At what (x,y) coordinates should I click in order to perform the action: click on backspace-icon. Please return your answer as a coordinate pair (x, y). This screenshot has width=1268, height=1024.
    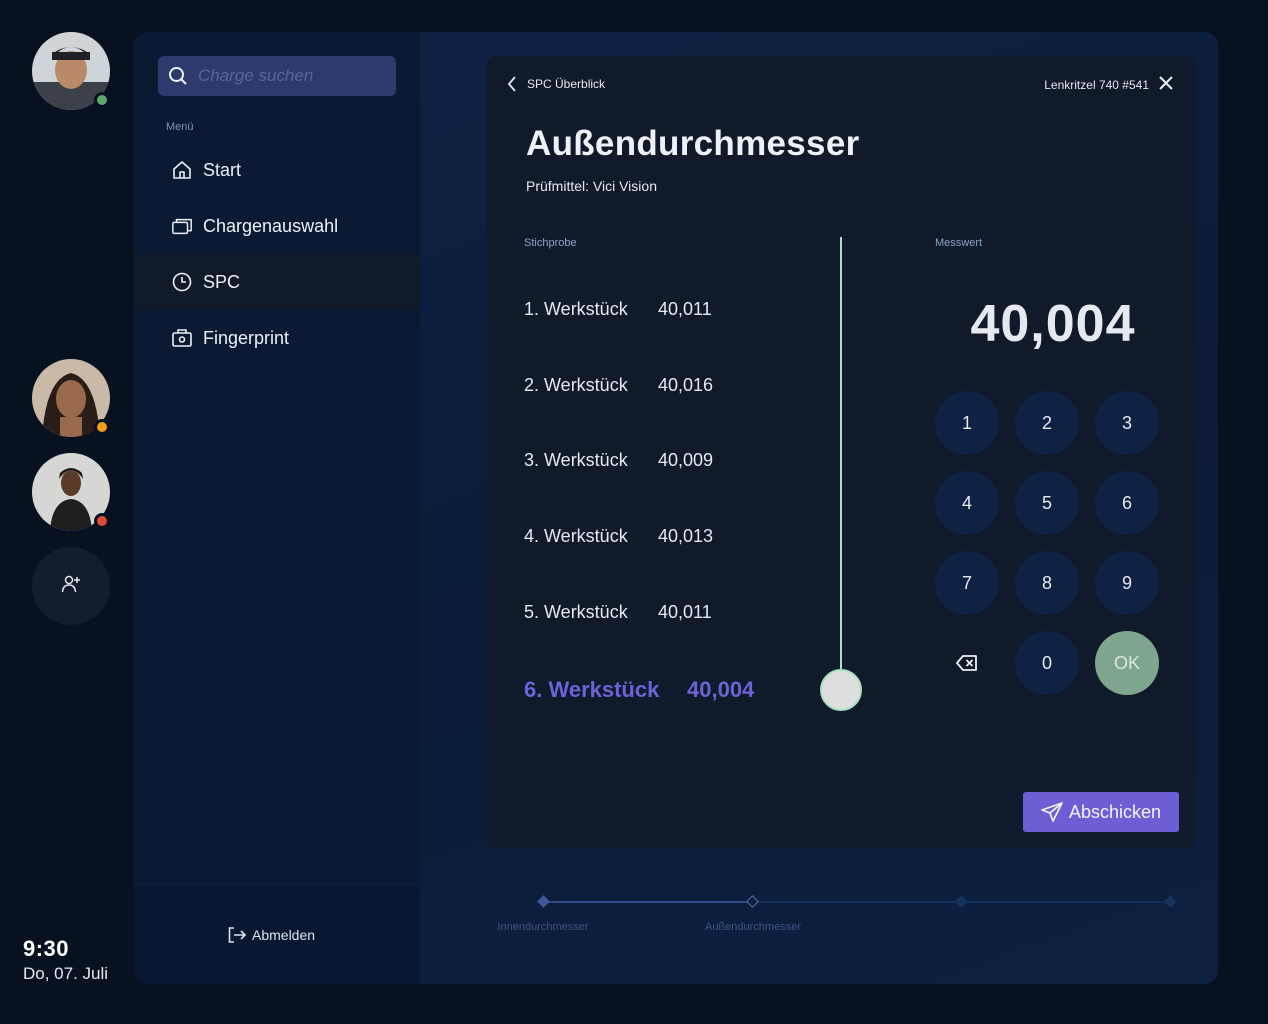
    Looking at the image, I should click on (967, 663).